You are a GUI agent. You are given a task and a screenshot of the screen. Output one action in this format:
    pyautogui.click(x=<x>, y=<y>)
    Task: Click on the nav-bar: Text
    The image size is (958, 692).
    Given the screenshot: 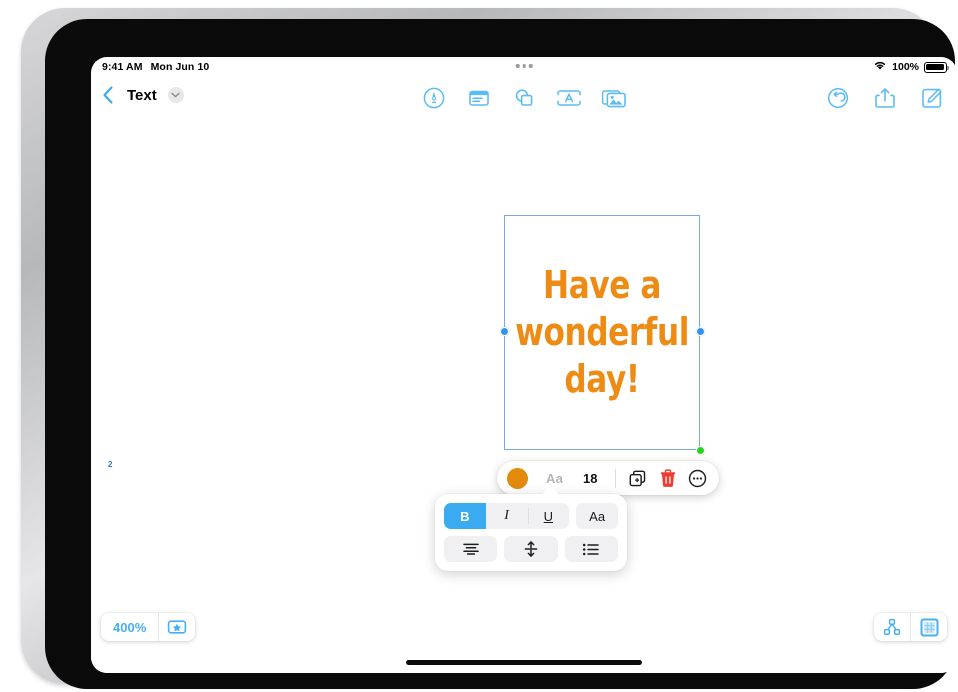 What is the action you would take?
    pyautogui.click(x=524, y=99)
    